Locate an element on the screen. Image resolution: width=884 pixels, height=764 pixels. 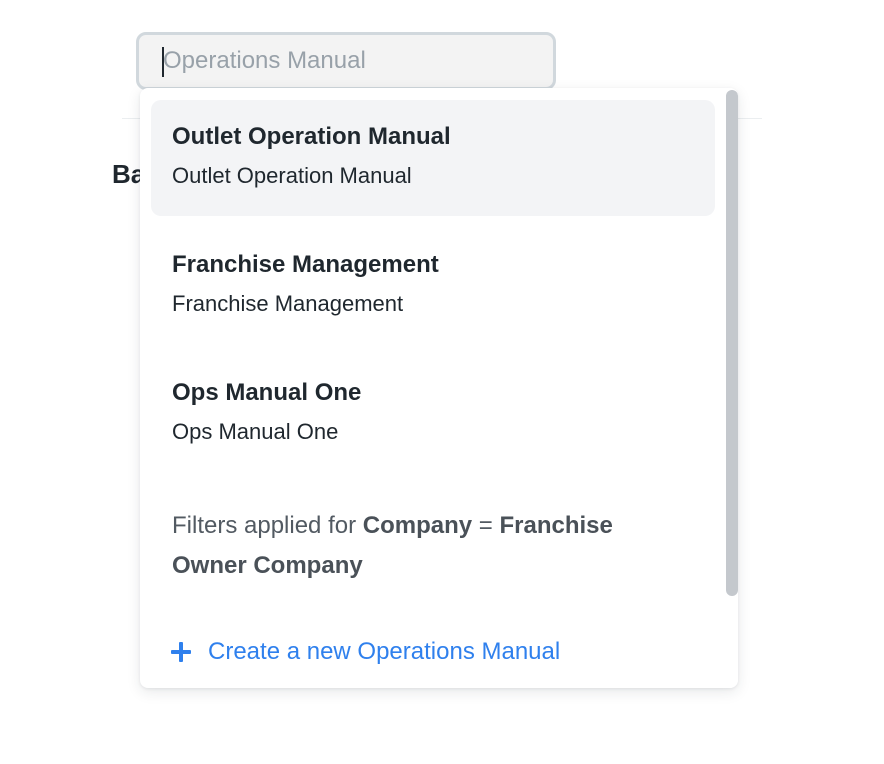
filters-prefix: Filters applied for is located at coordinates (264, 525).